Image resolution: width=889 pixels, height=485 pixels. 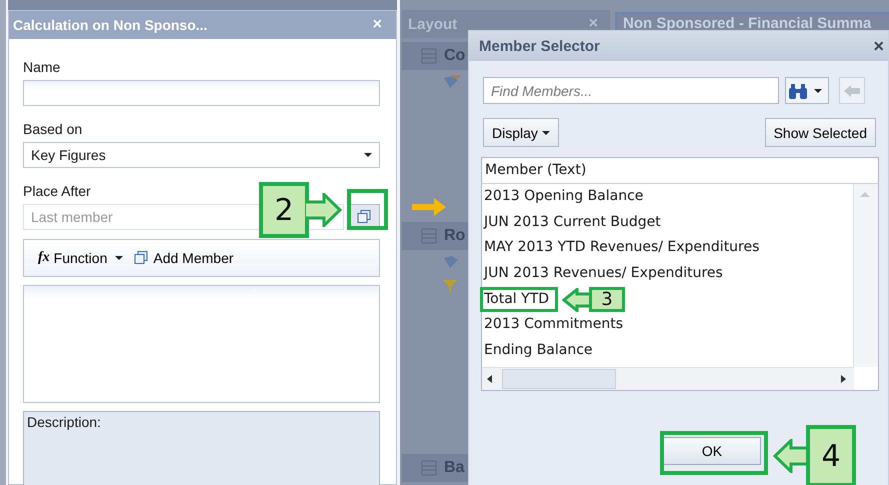 I want to click on list-item: MAY 2013 YTD Revenues/ Expenditures, so click(x=621, y=248).